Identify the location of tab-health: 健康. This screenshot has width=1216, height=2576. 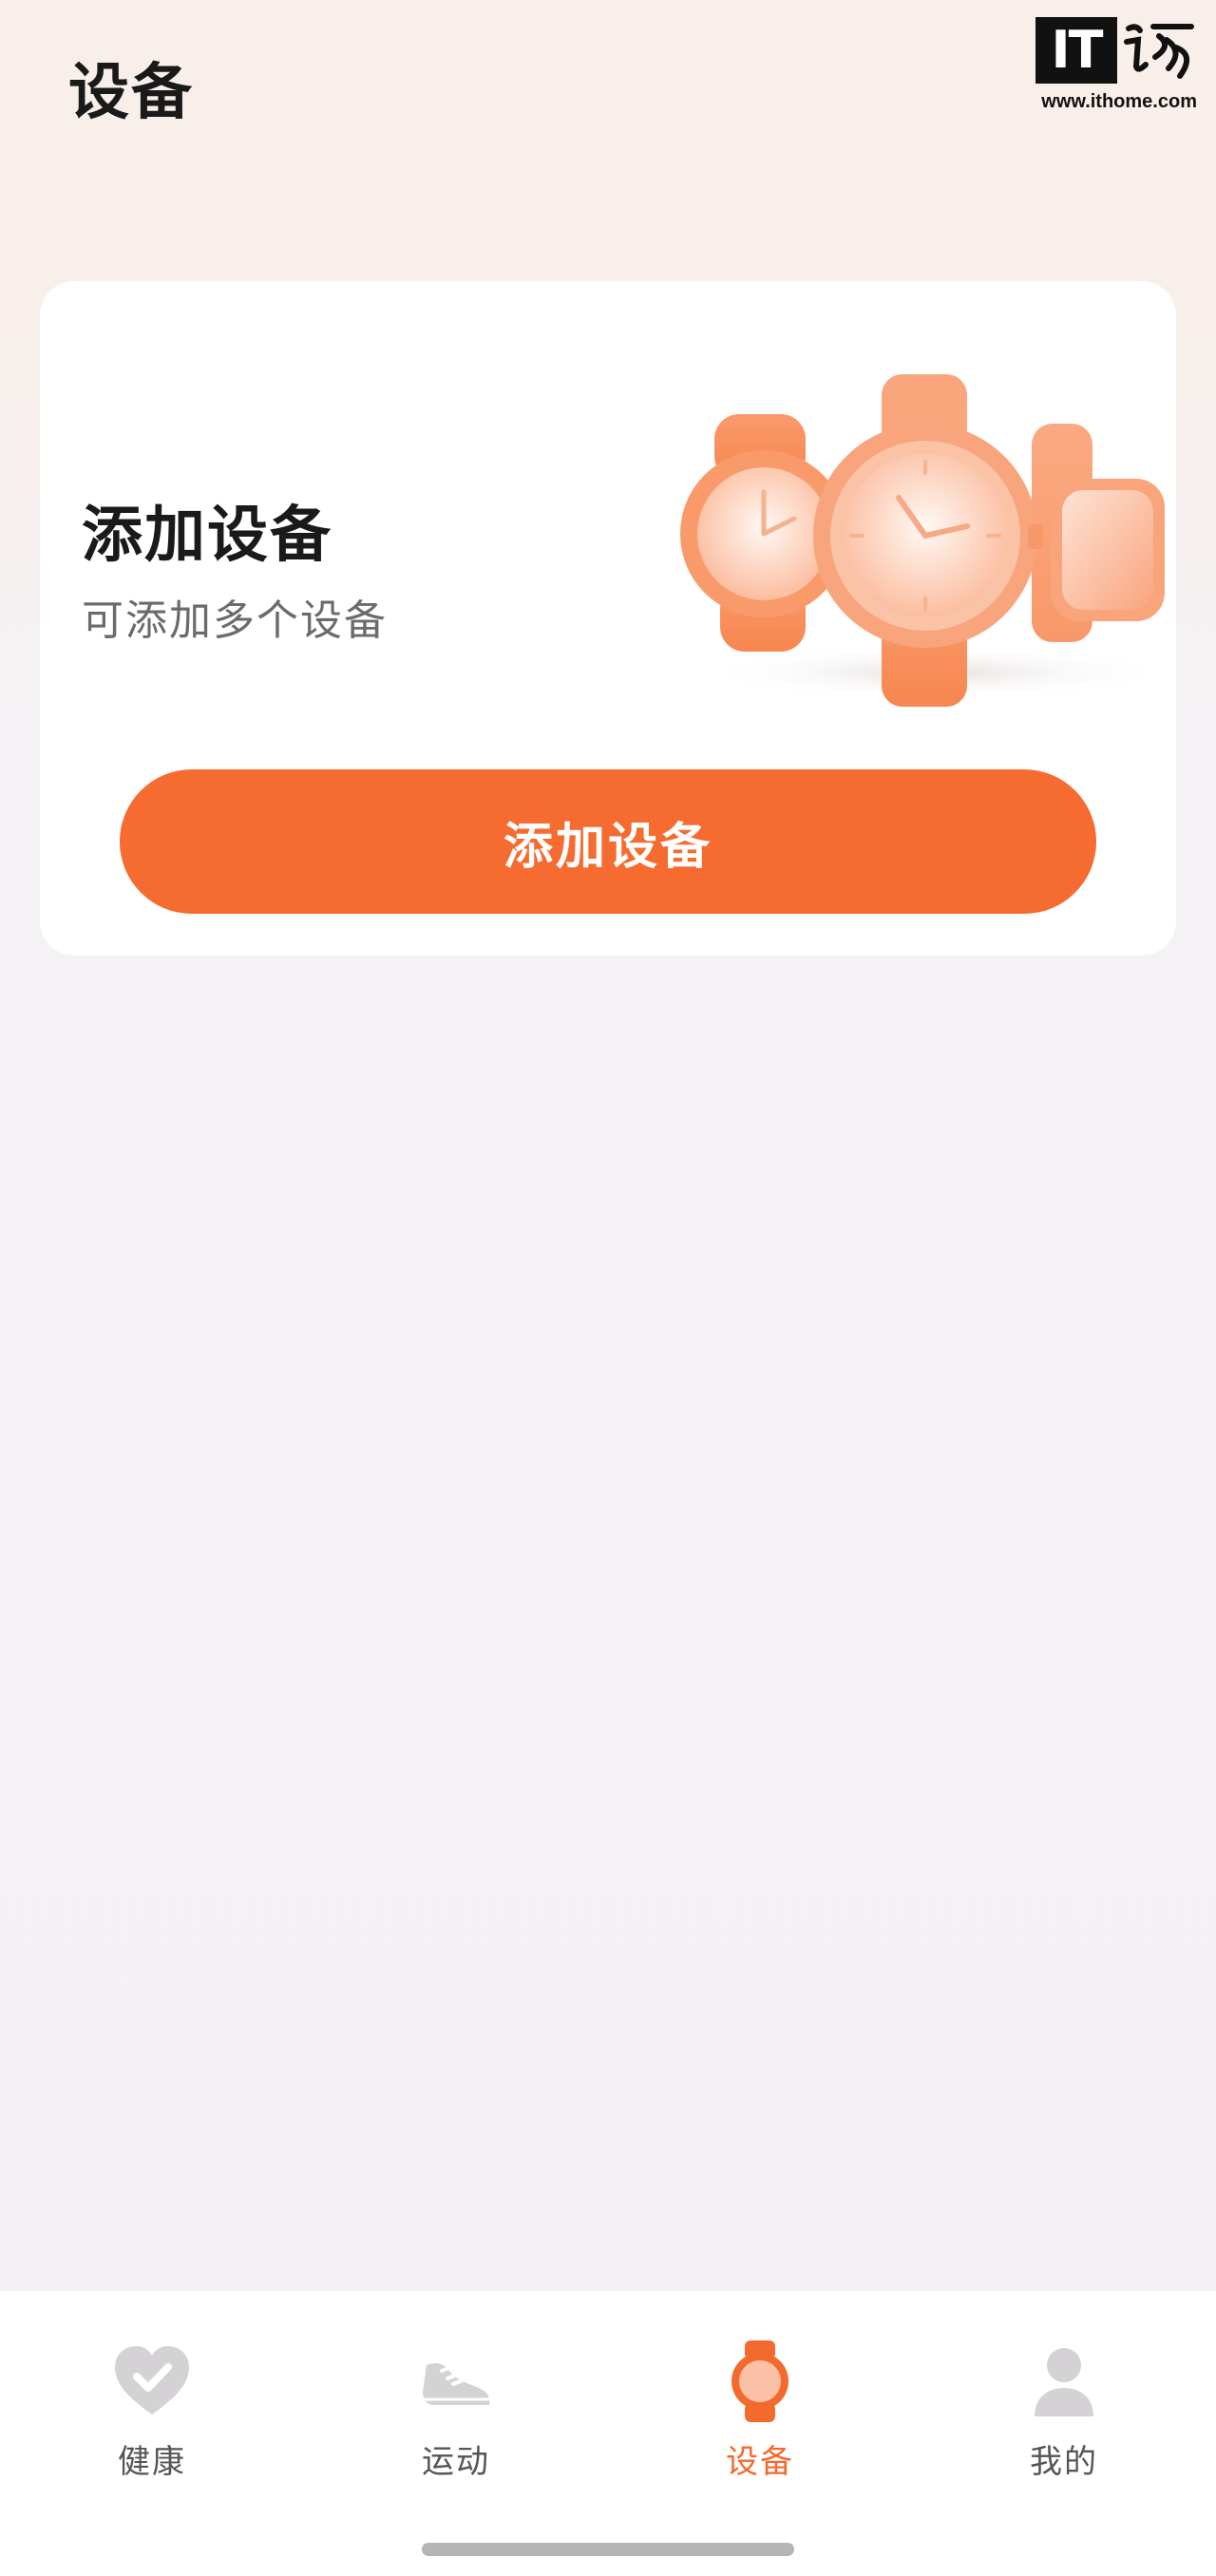
(152, 2415).